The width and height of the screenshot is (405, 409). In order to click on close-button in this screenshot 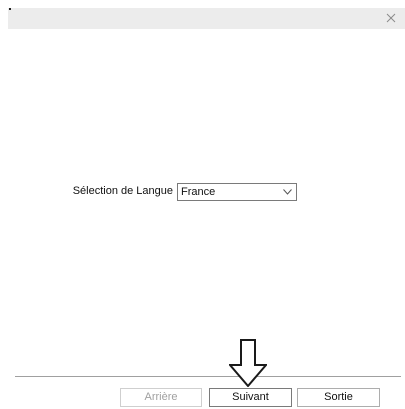, I will do `click(391, 18)`.